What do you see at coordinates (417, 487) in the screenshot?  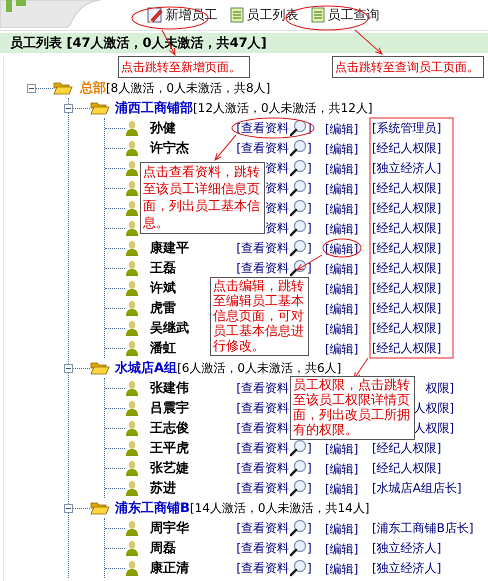 I see `permission-link: [水城店A组店长]` at bounding box center [417, 487].